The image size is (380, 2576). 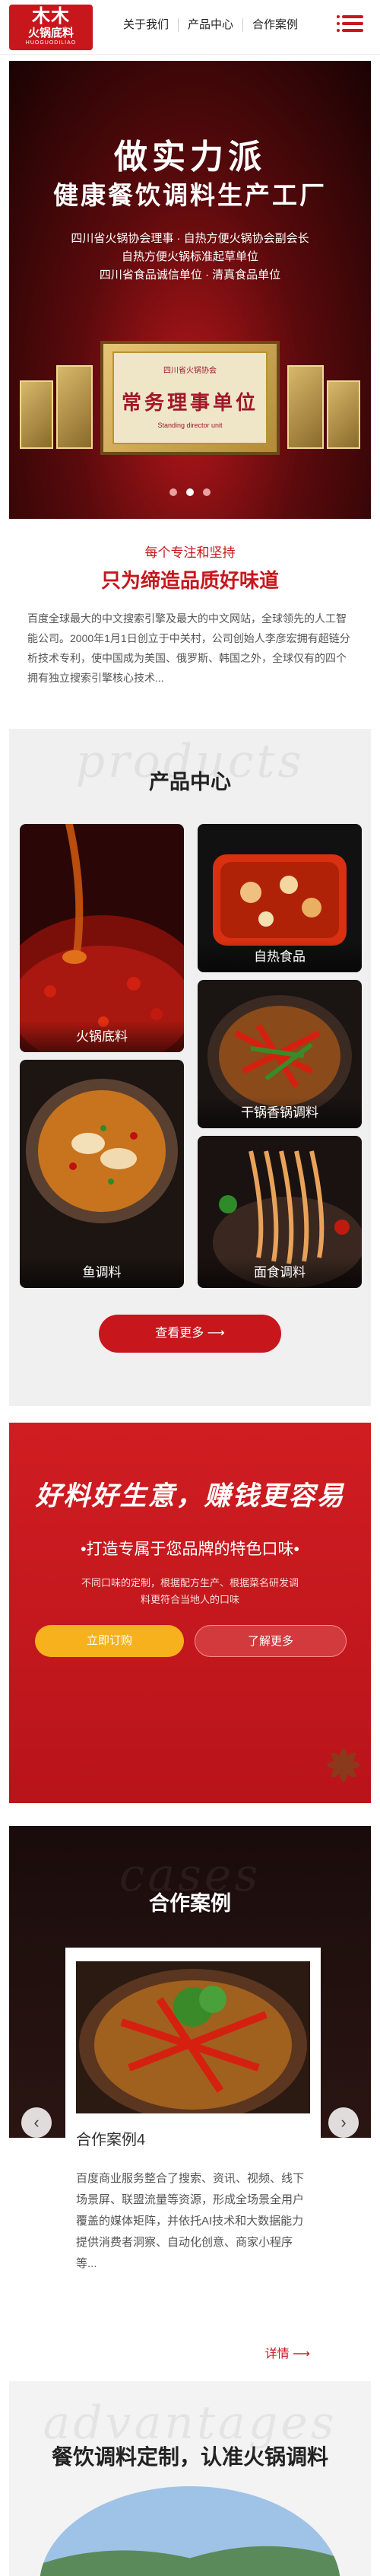 I want to click on logo-pinyin: HUOGUODILIAO, so click(x=51, y=43).